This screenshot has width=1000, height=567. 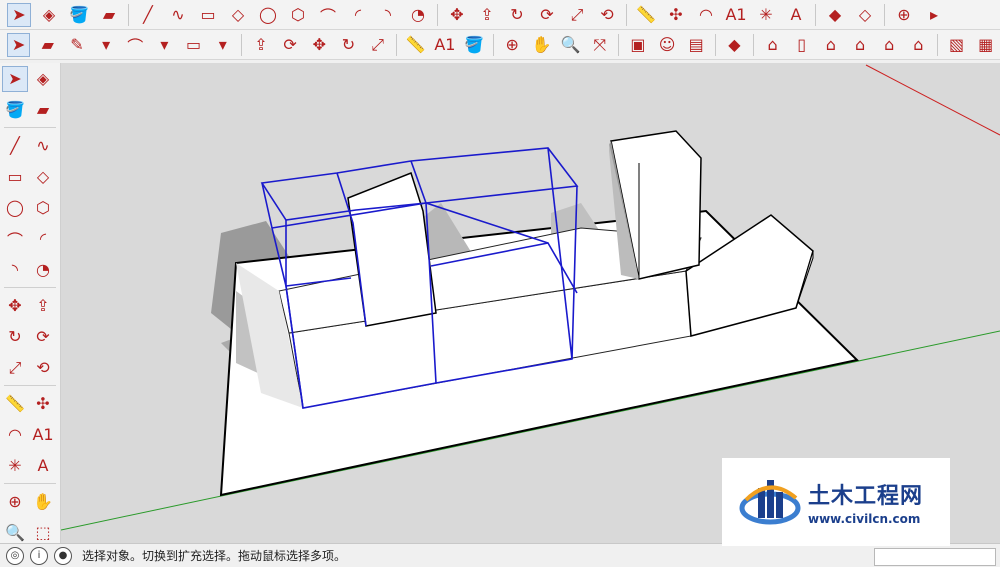 What do you see at coordinates (222, 45) in the screenshot?
I see `rectangle-dropdown-icon: ▾` at bounding box center [222, 45].